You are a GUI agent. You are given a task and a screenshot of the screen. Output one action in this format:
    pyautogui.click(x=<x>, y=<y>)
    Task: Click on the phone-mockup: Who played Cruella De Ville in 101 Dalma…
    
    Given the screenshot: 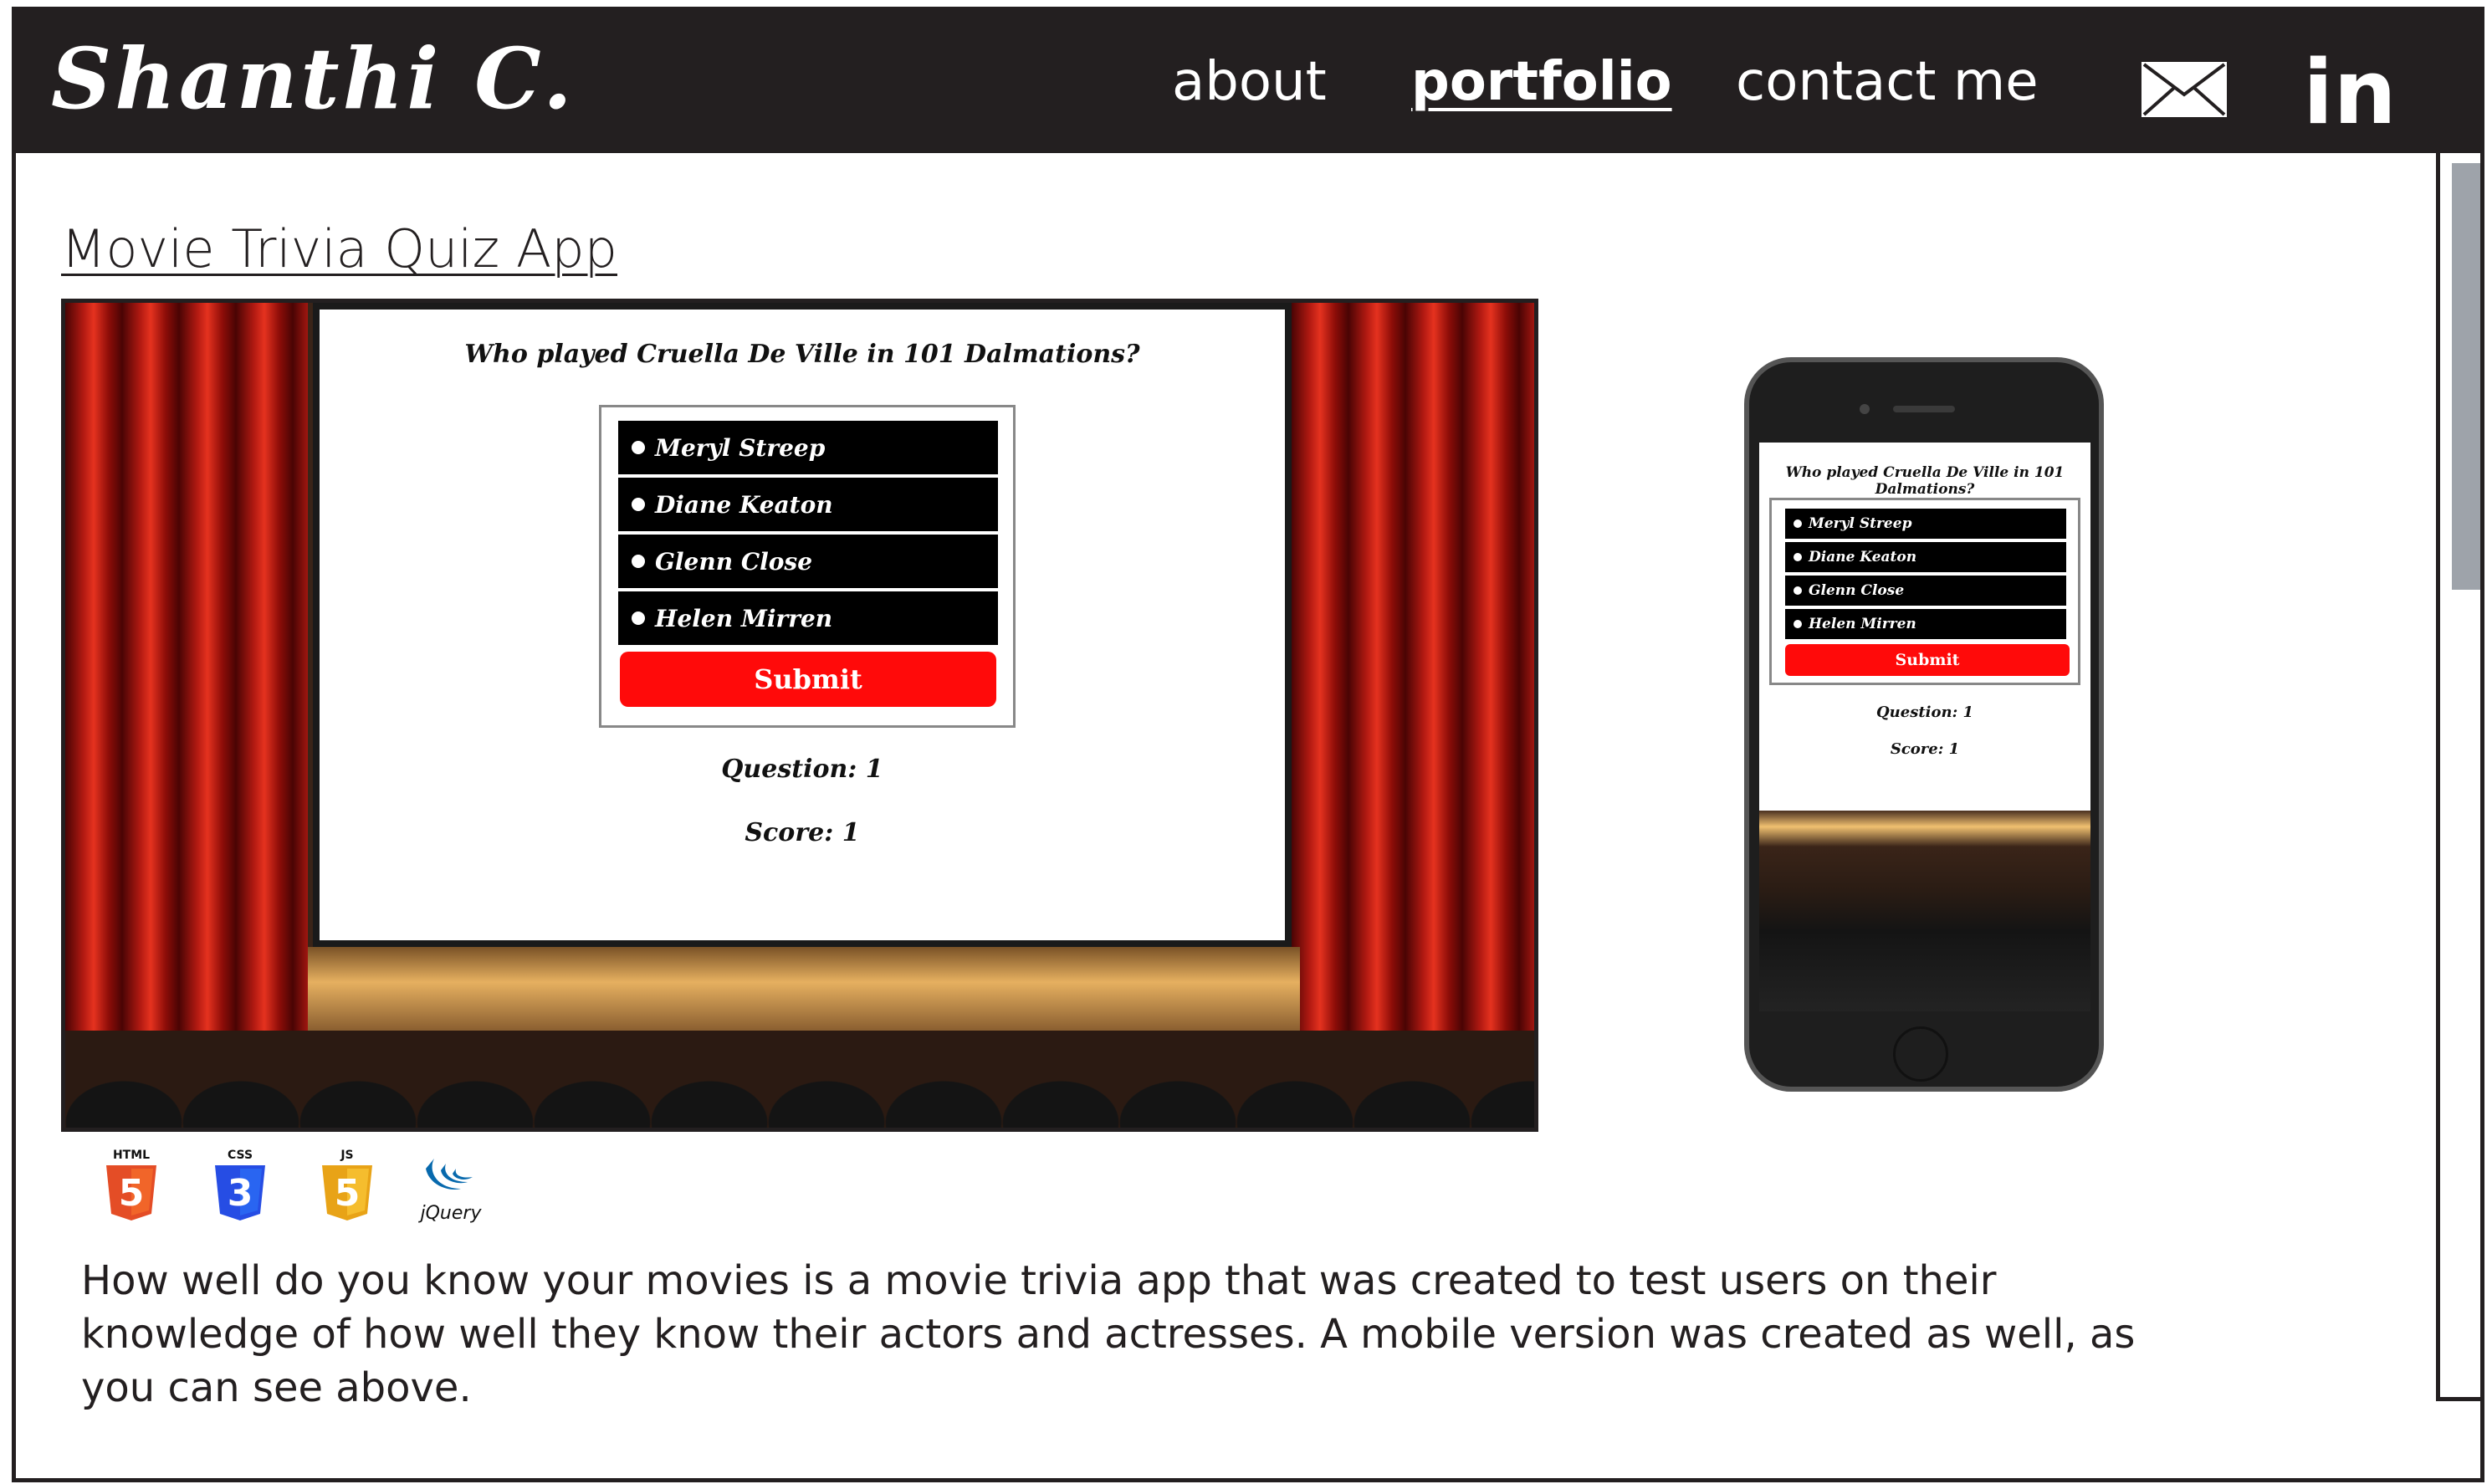 What is the action you would take?
    pyautogui.click(x=1924, y=724)
    